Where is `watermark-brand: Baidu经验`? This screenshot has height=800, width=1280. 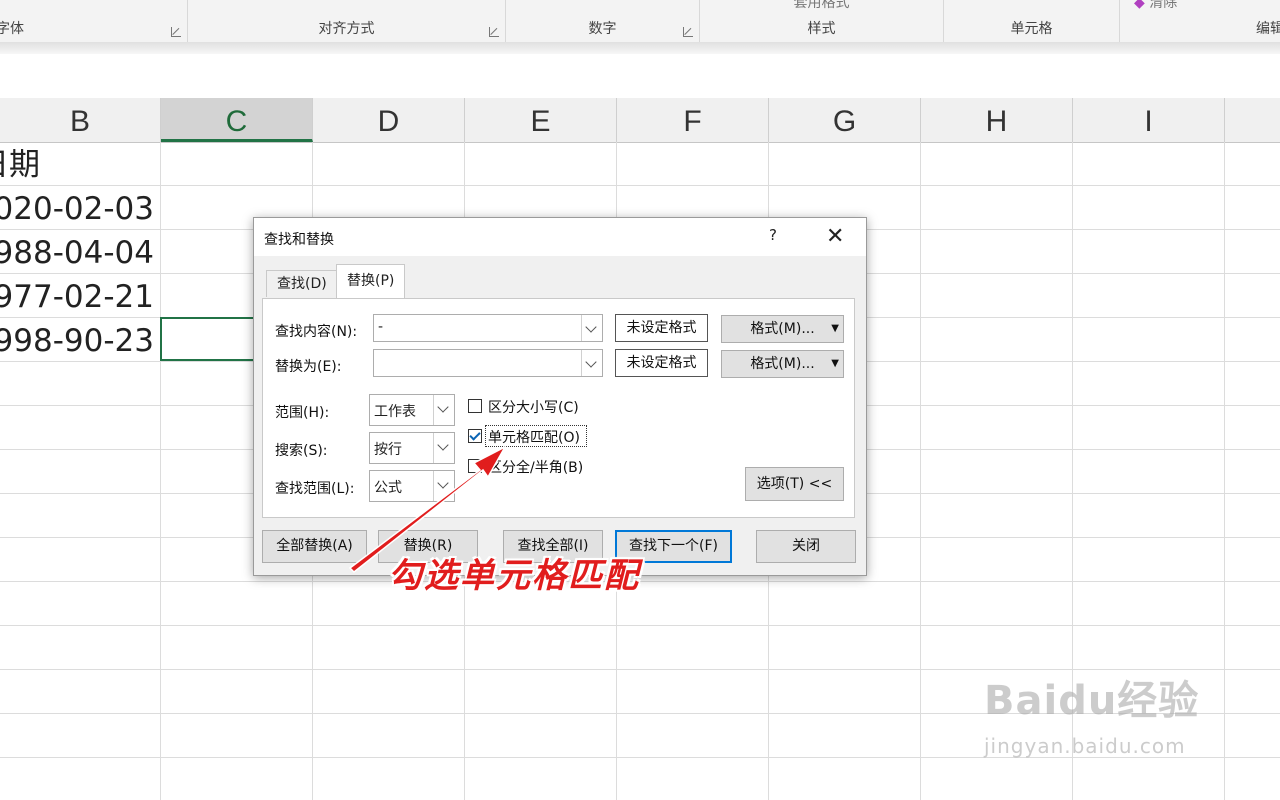 watermark-brand: Baidu经验 is located at coordinates (1092, 701).